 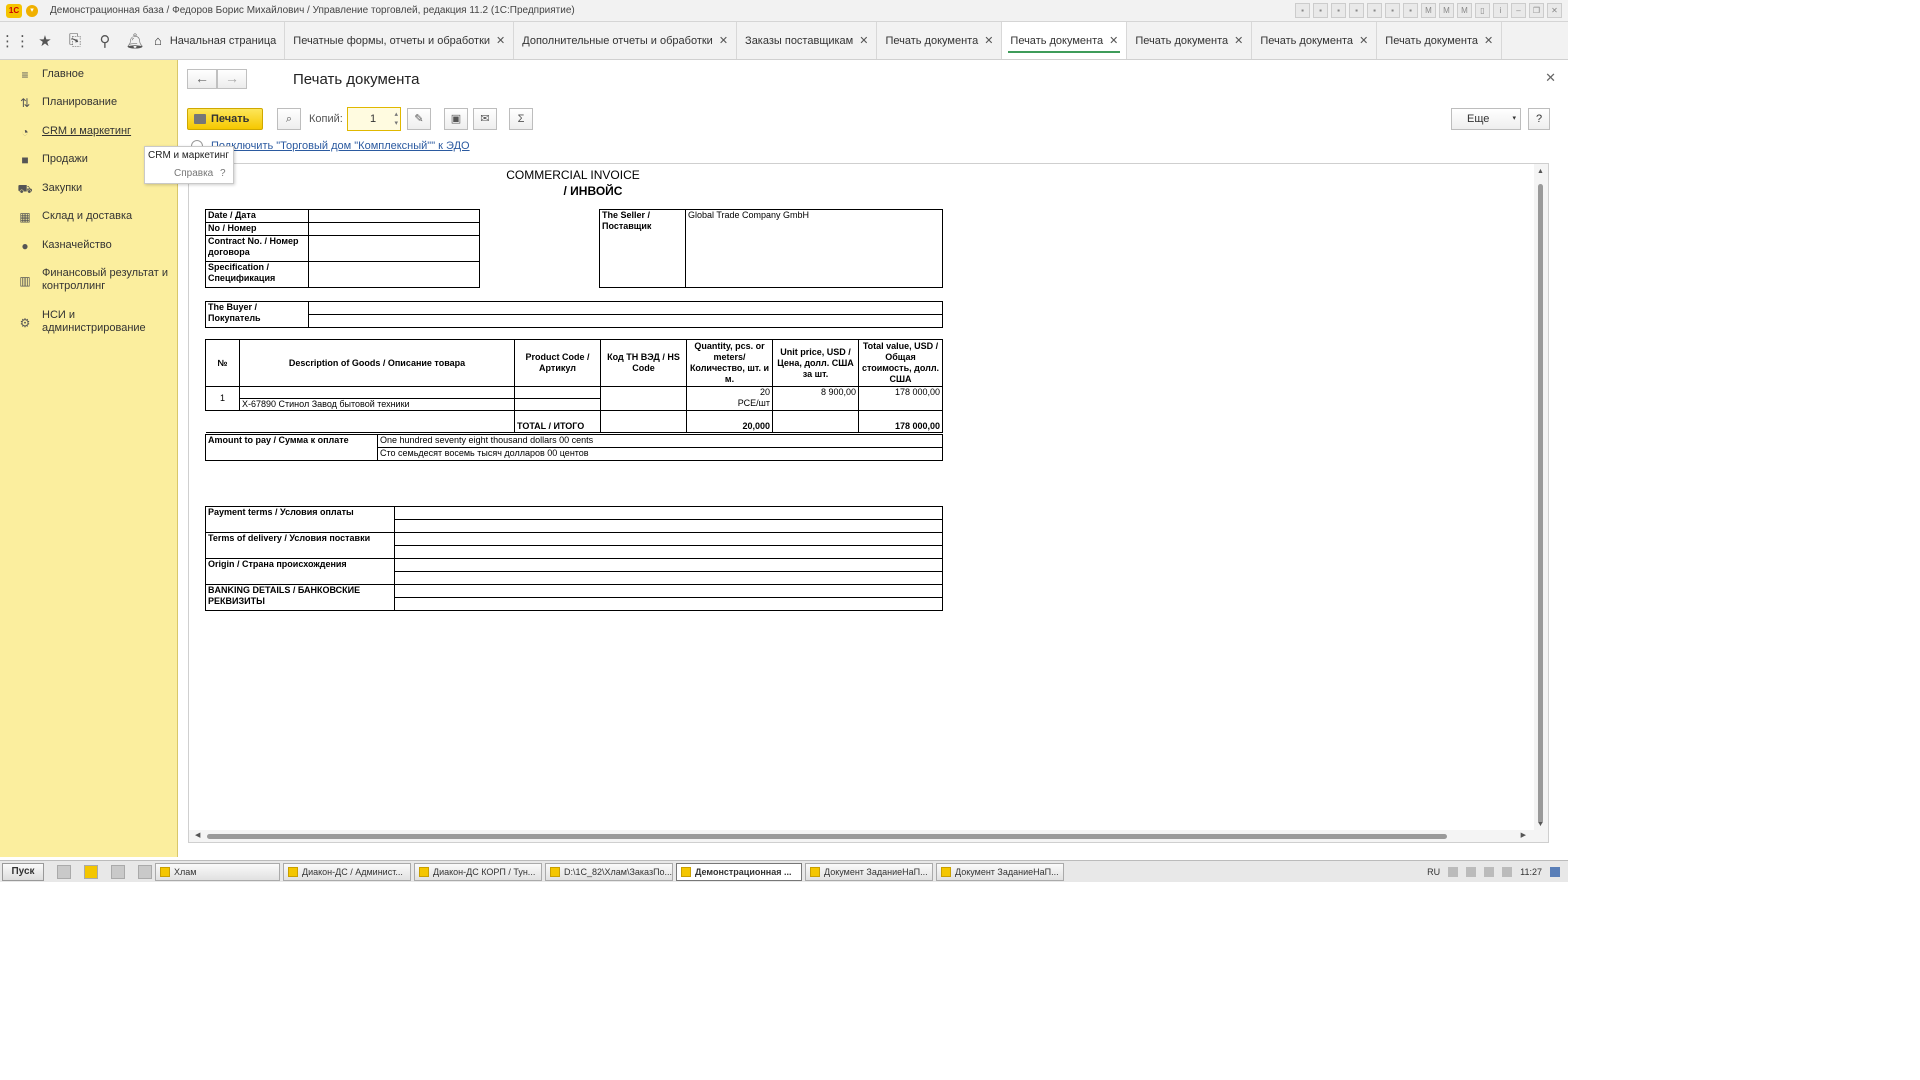 What do you see at coordinates (396, 119) in the screenshot?
I see `copies-spinner-icon: ▴ ▾` at bounding box center [396, 119].